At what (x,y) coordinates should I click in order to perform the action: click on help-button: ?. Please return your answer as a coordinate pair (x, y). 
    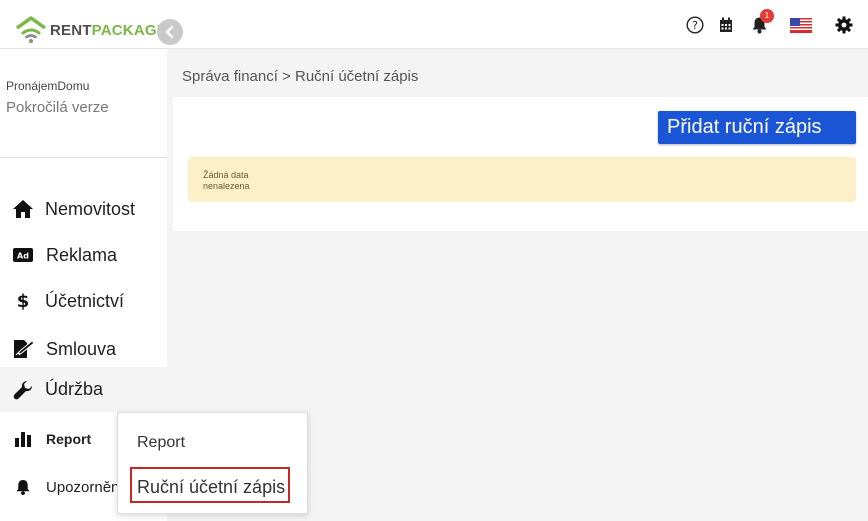
    Looking at the image, I should click on (695, 25).